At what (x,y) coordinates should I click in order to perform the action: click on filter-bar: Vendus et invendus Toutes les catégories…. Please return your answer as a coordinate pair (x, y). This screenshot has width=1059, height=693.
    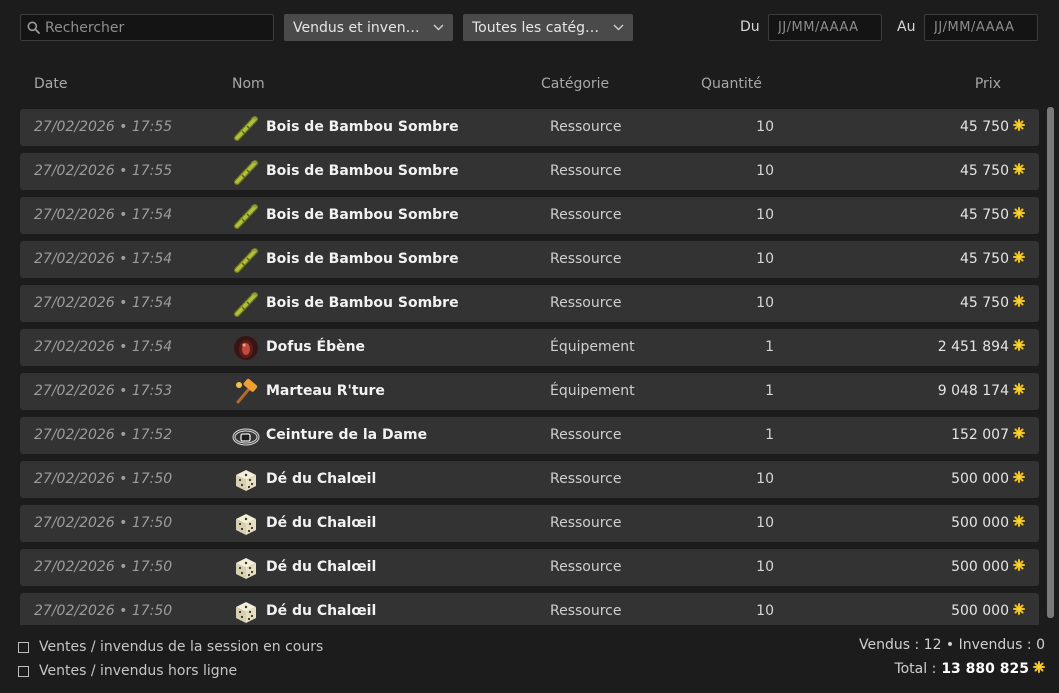
    Looking at the image, I should click on (529, 28).